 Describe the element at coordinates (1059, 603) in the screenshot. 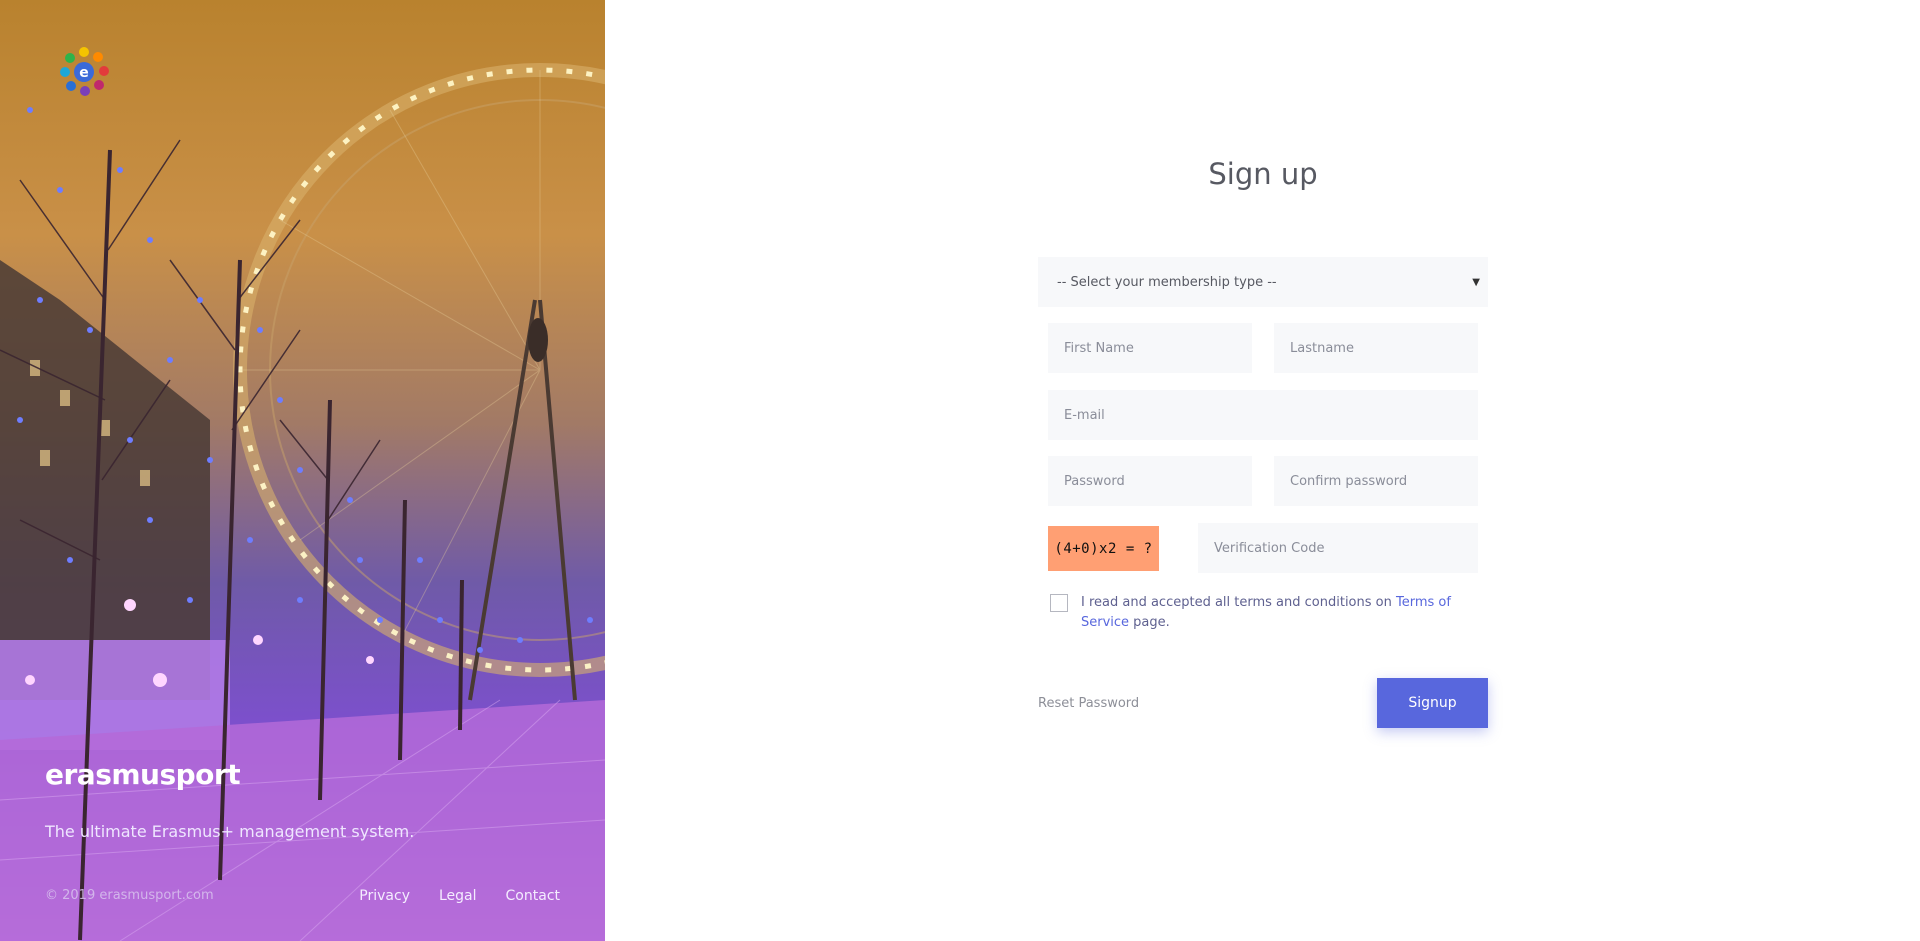

I see `terms-checkbox` at that location.